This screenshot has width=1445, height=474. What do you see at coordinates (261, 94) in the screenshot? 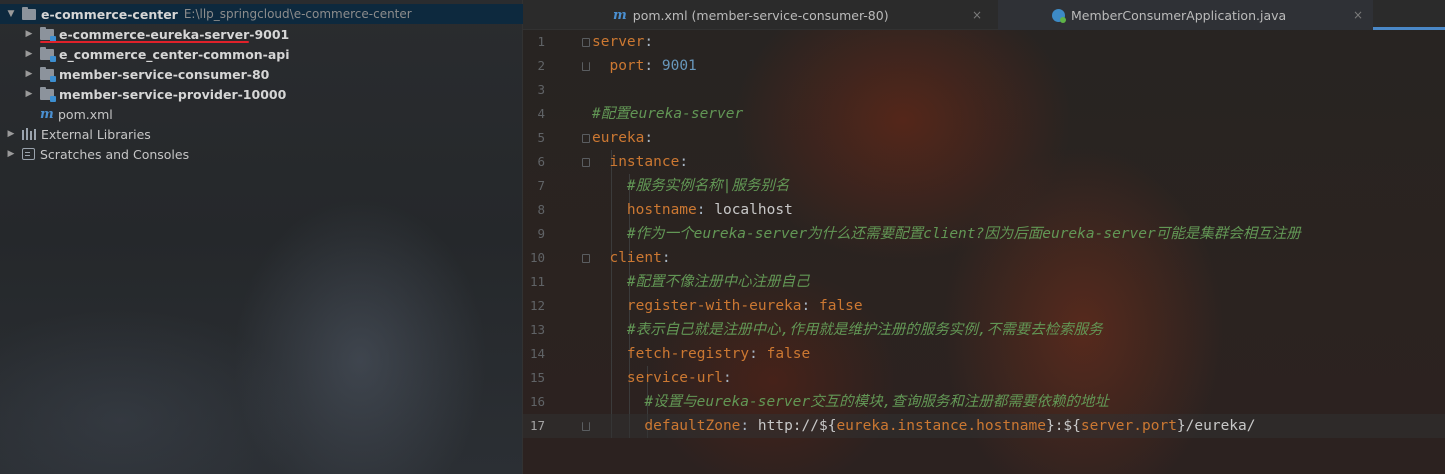
I see `tree-item-module-4: ▶ member-service-provider-10000` at bounding box center [261, 94].